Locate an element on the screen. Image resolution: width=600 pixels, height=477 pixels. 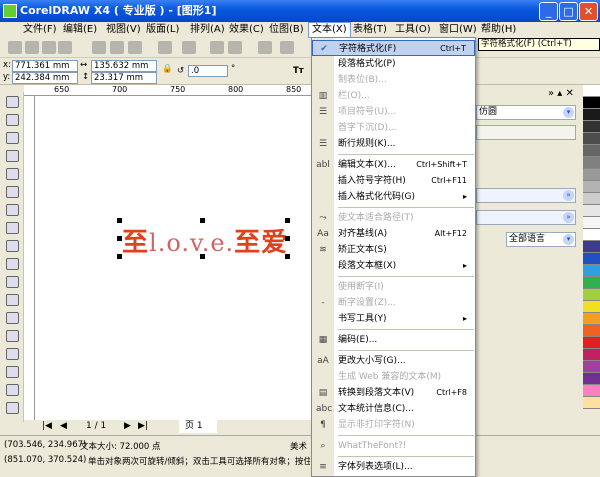
menu-item: ✔ 字符格式化(F) Ctrl+T is located at coordinates (393, 48).